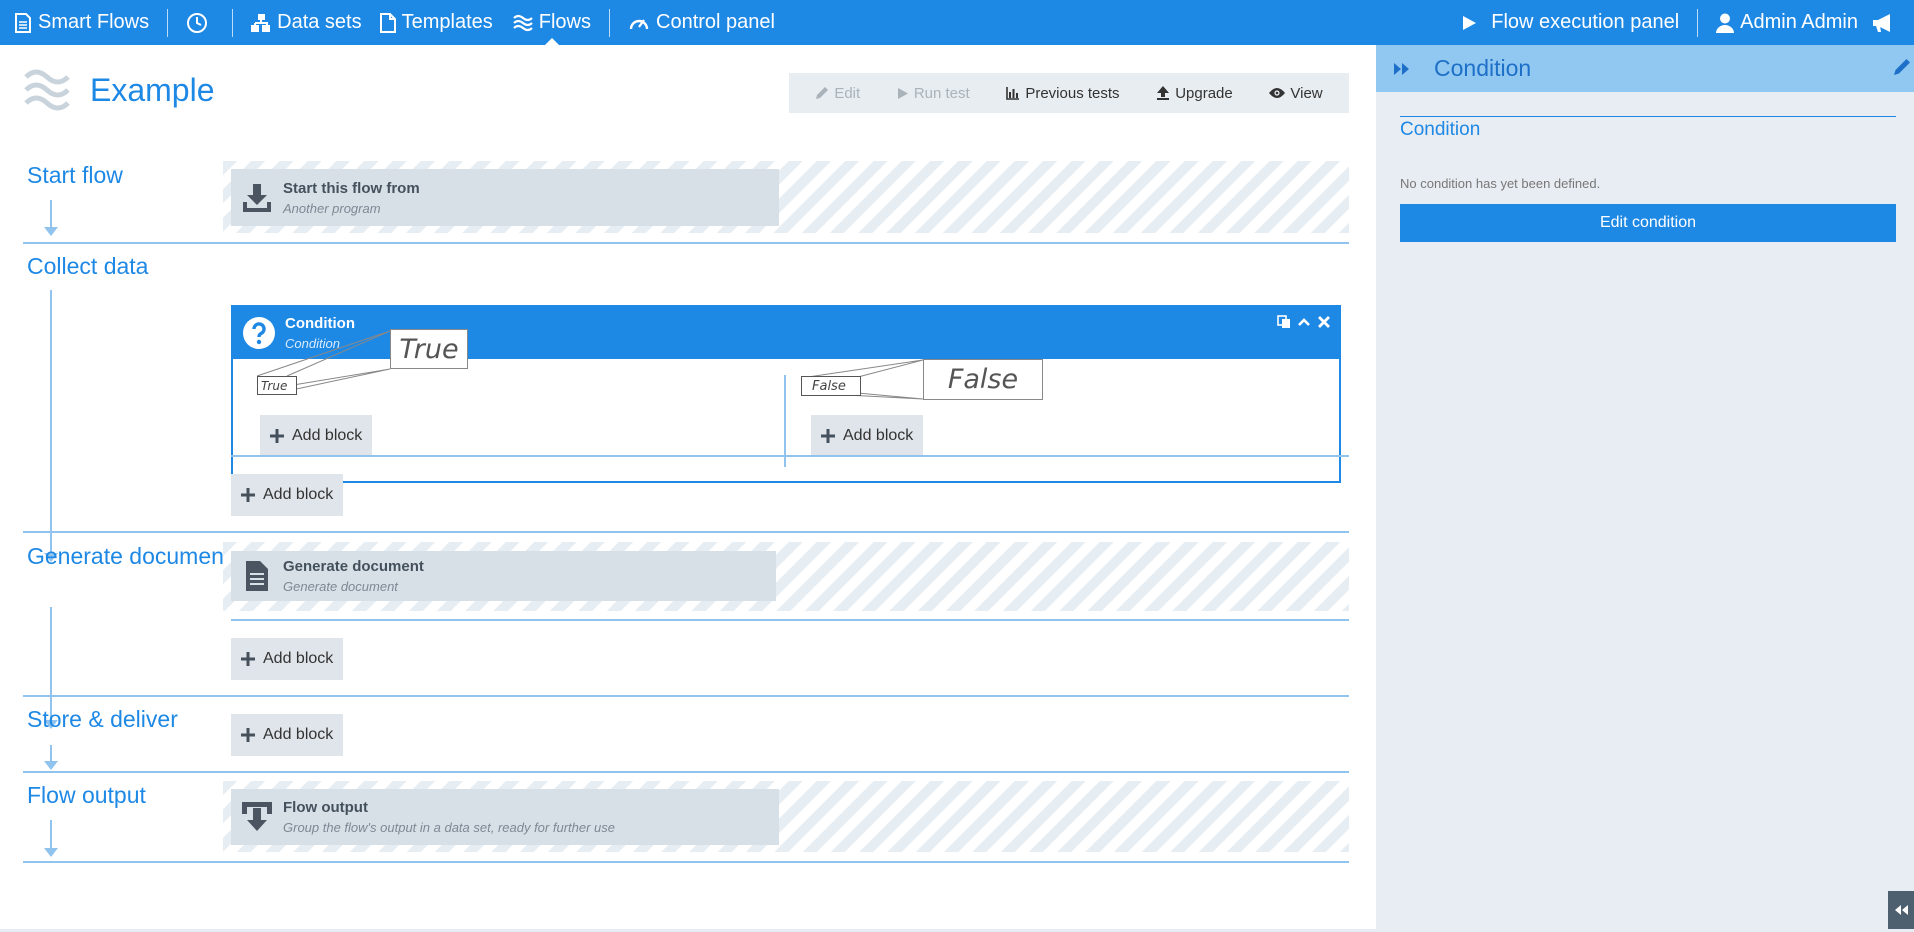 The height and width of the screenshot is (932, 1914). What do you see at coordinates (503, 576) in the screenshot?
I see `generate-document-block: Generate document Generate document` at bounding box center [503, 576].